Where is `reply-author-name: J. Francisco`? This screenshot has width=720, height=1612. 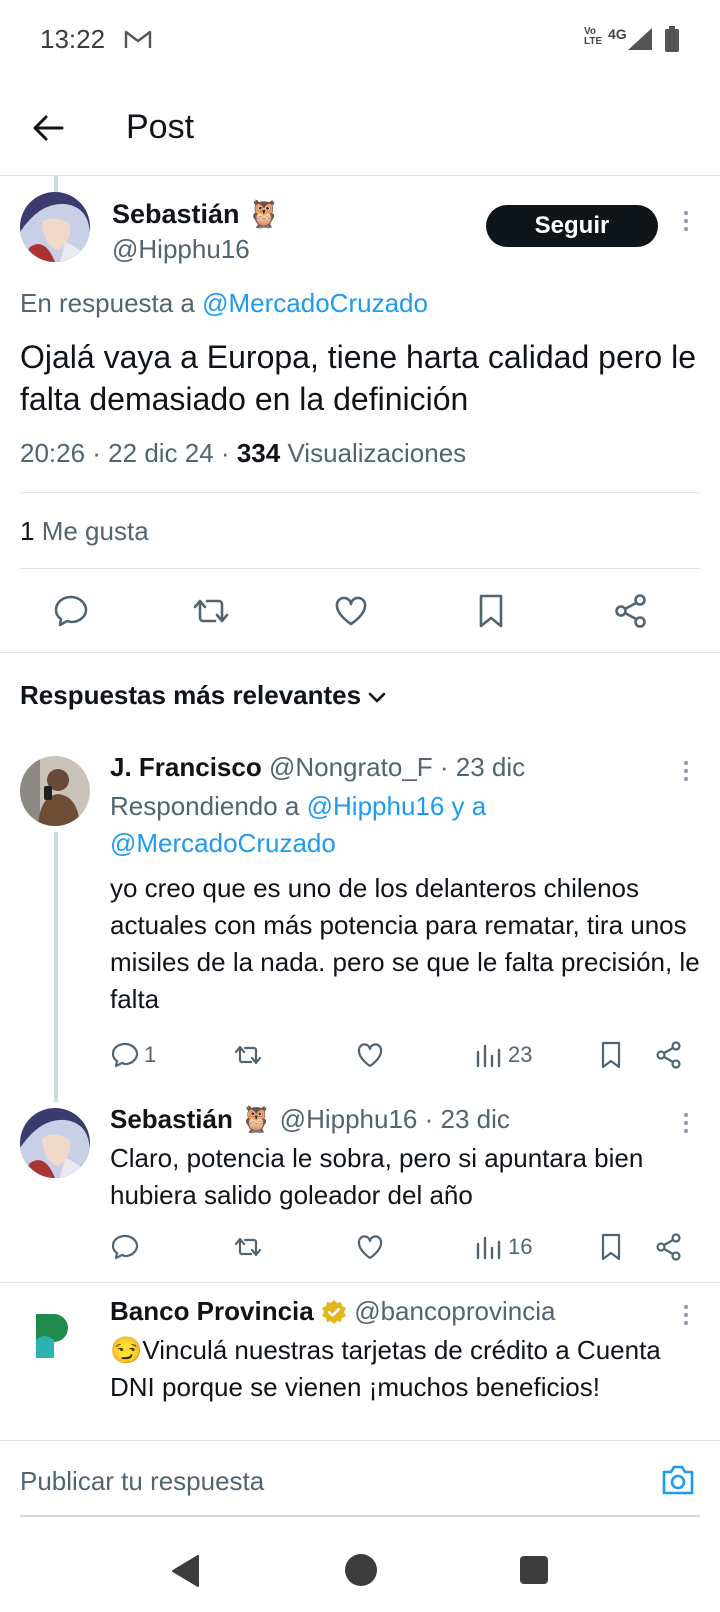 reply-author-name: J. Francisco is located at coordinates (186, 767).